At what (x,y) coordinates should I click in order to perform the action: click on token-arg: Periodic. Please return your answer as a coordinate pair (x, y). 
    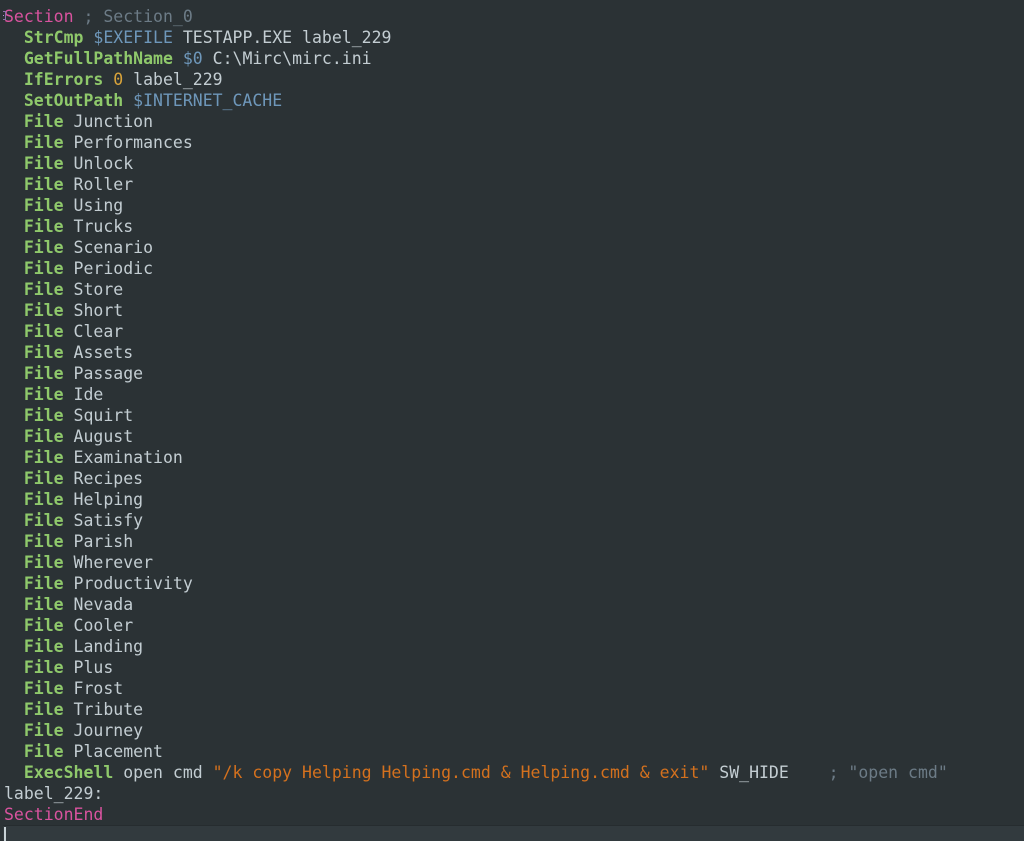
    Looking at the image, I should click on (108, 268).